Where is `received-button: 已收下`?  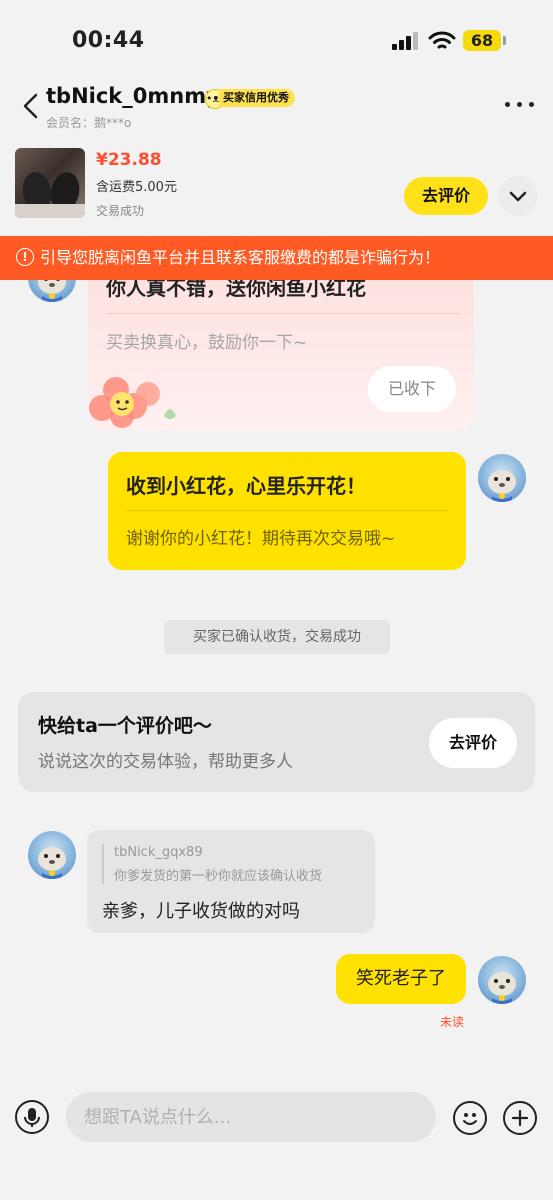
received-button: 已收下 is located at coordinates (412, 389).